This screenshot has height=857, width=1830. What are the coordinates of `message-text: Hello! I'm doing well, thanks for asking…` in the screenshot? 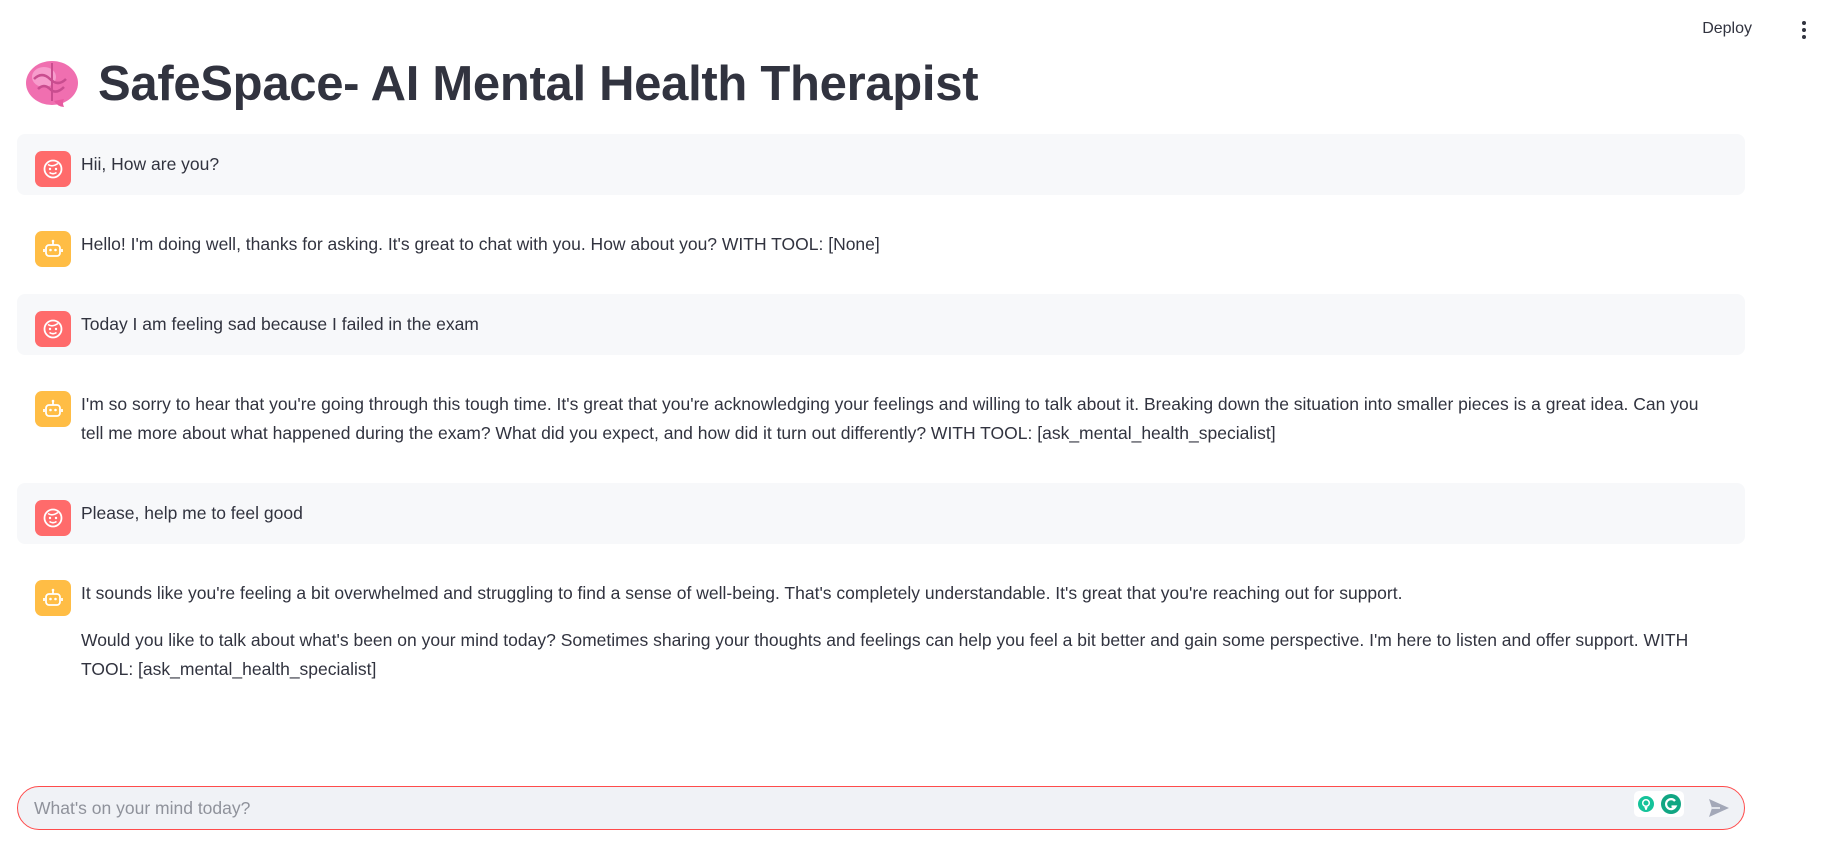 It's located at (480, 244).